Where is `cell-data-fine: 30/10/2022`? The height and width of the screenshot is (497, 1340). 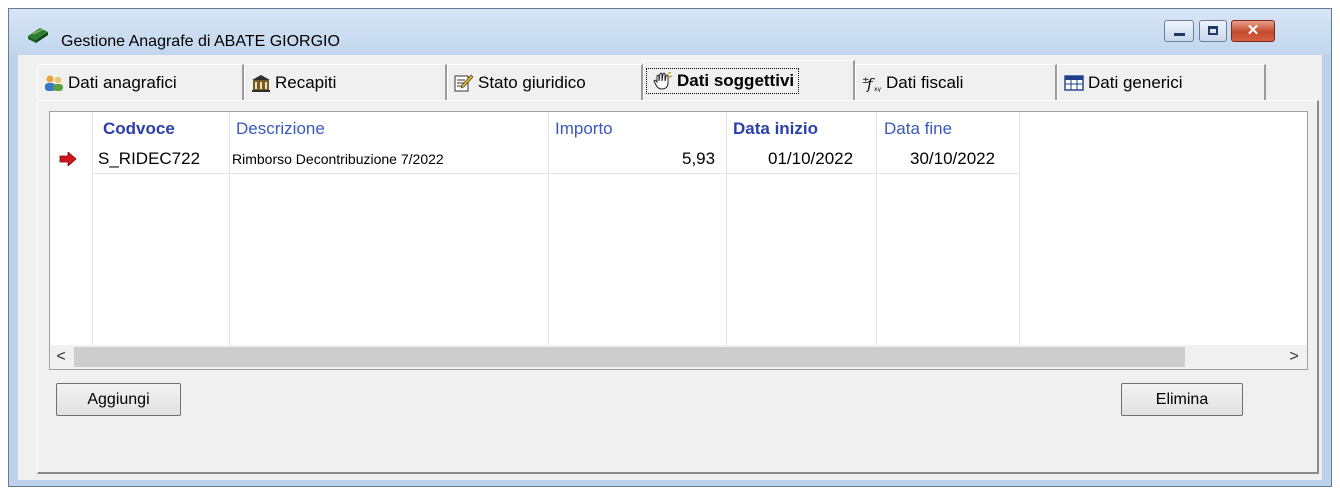 cell-data-fine: 30/10/2022 is located at coordinates (952, 159).